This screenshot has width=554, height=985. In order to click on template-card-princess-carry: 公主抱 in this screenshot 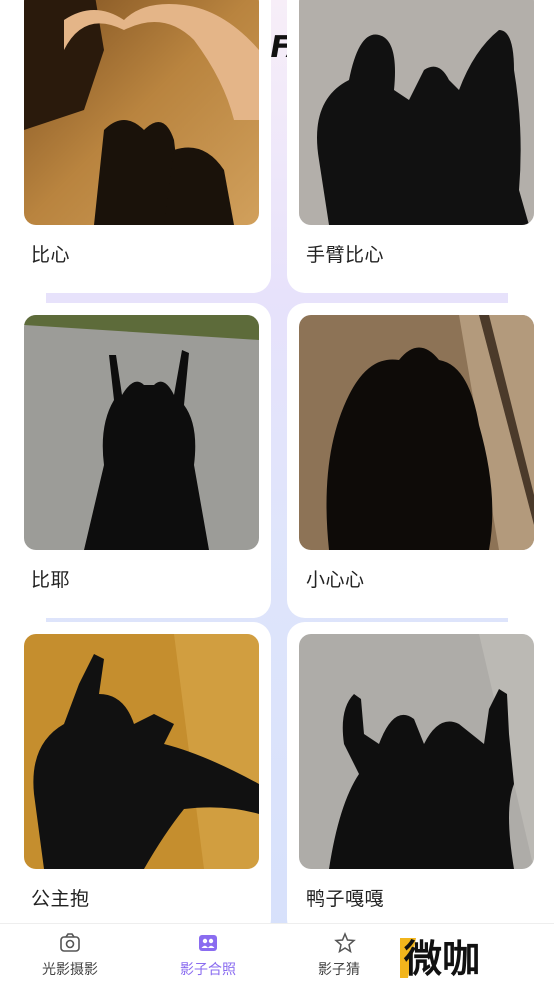, I will do `click(141, 779)`.